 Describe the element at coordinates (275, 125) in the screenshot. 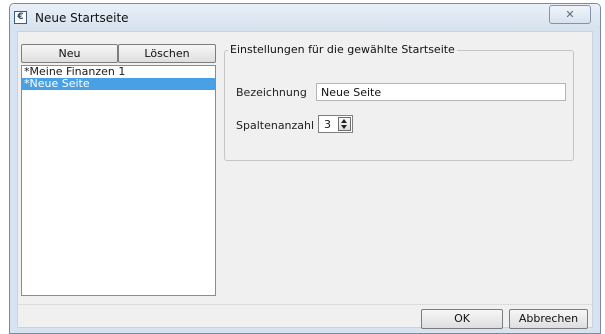

I see `columns-label: Spaltenanzahl` at that location.